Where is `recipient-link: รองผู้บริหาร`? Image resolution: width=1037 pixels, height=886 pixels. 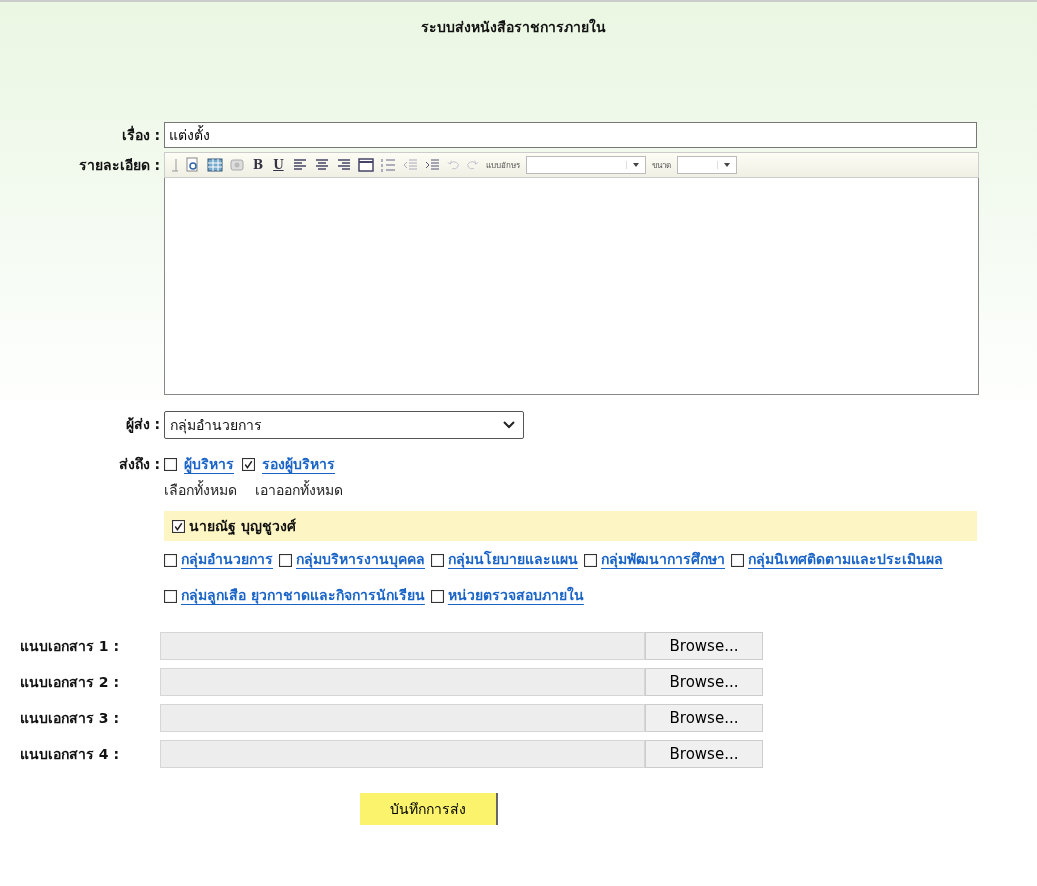
recipient-link: รองผู้บริหาร is located at coordinates (298, 464).